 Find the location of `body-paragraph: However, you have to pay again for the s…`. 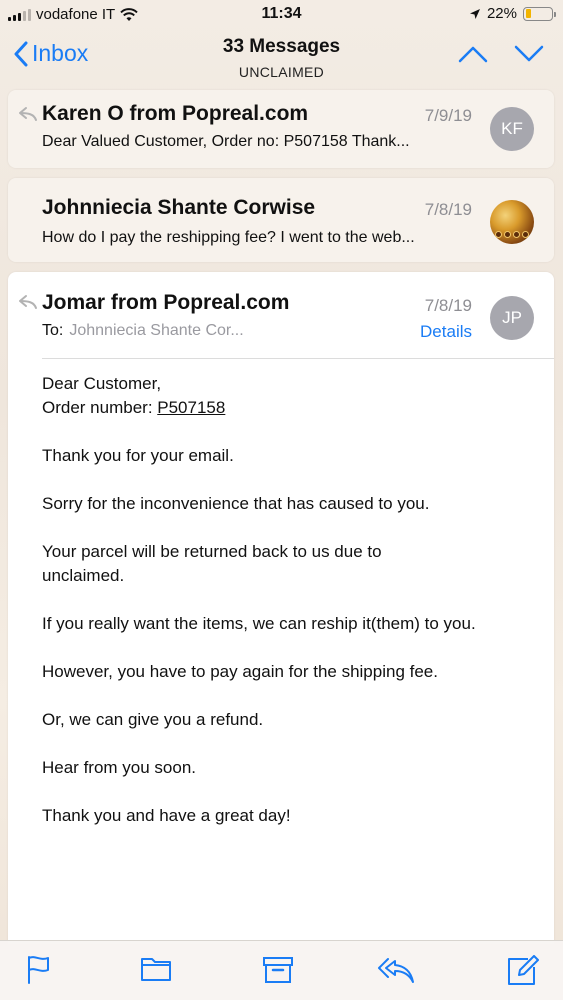

body-paragraph: However, you have to pay again for the s… is located at coordinates (240, 671).